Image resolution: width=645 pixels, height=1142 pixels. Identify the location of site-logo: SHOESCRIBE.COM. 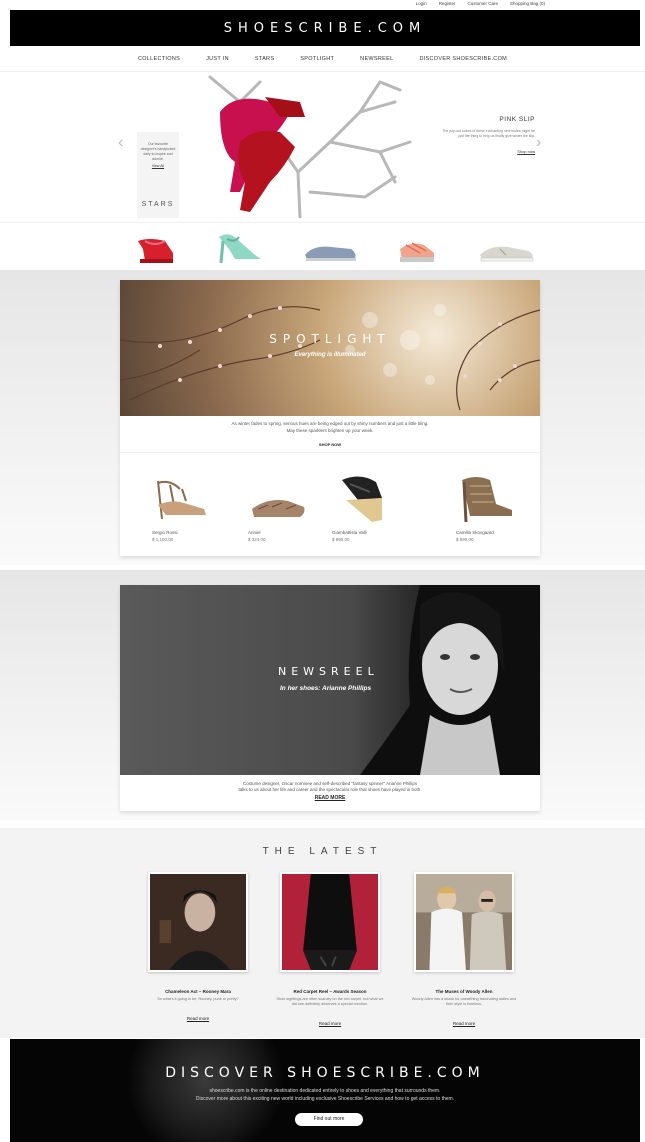
(325, 28).